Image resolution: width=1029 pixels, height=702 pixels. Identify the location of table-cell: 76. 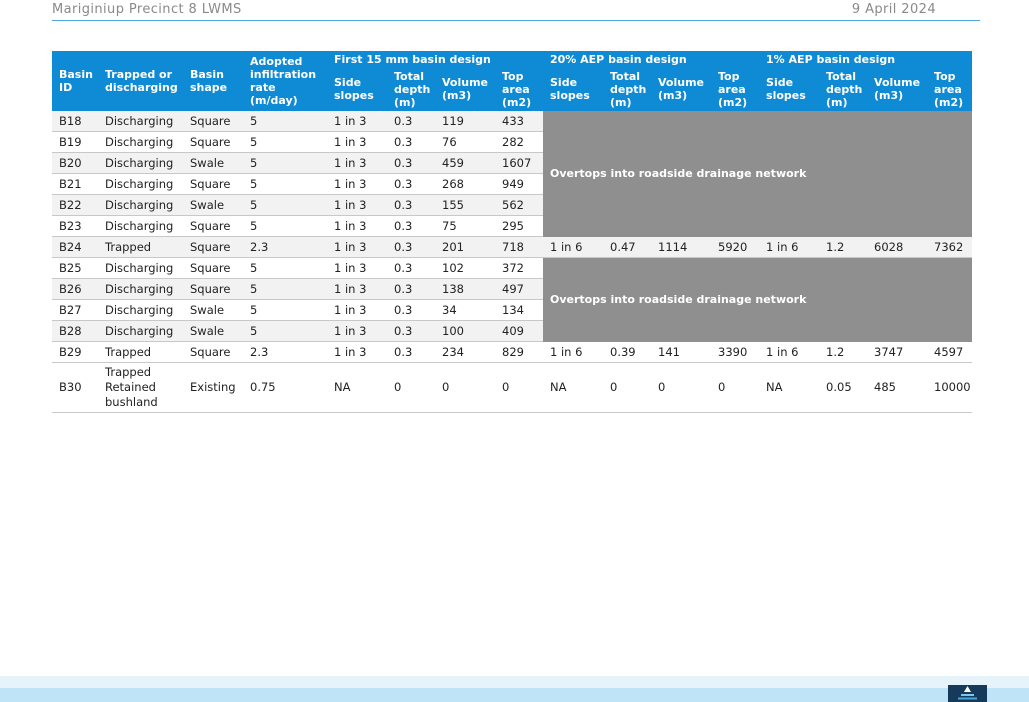
(465, 142).